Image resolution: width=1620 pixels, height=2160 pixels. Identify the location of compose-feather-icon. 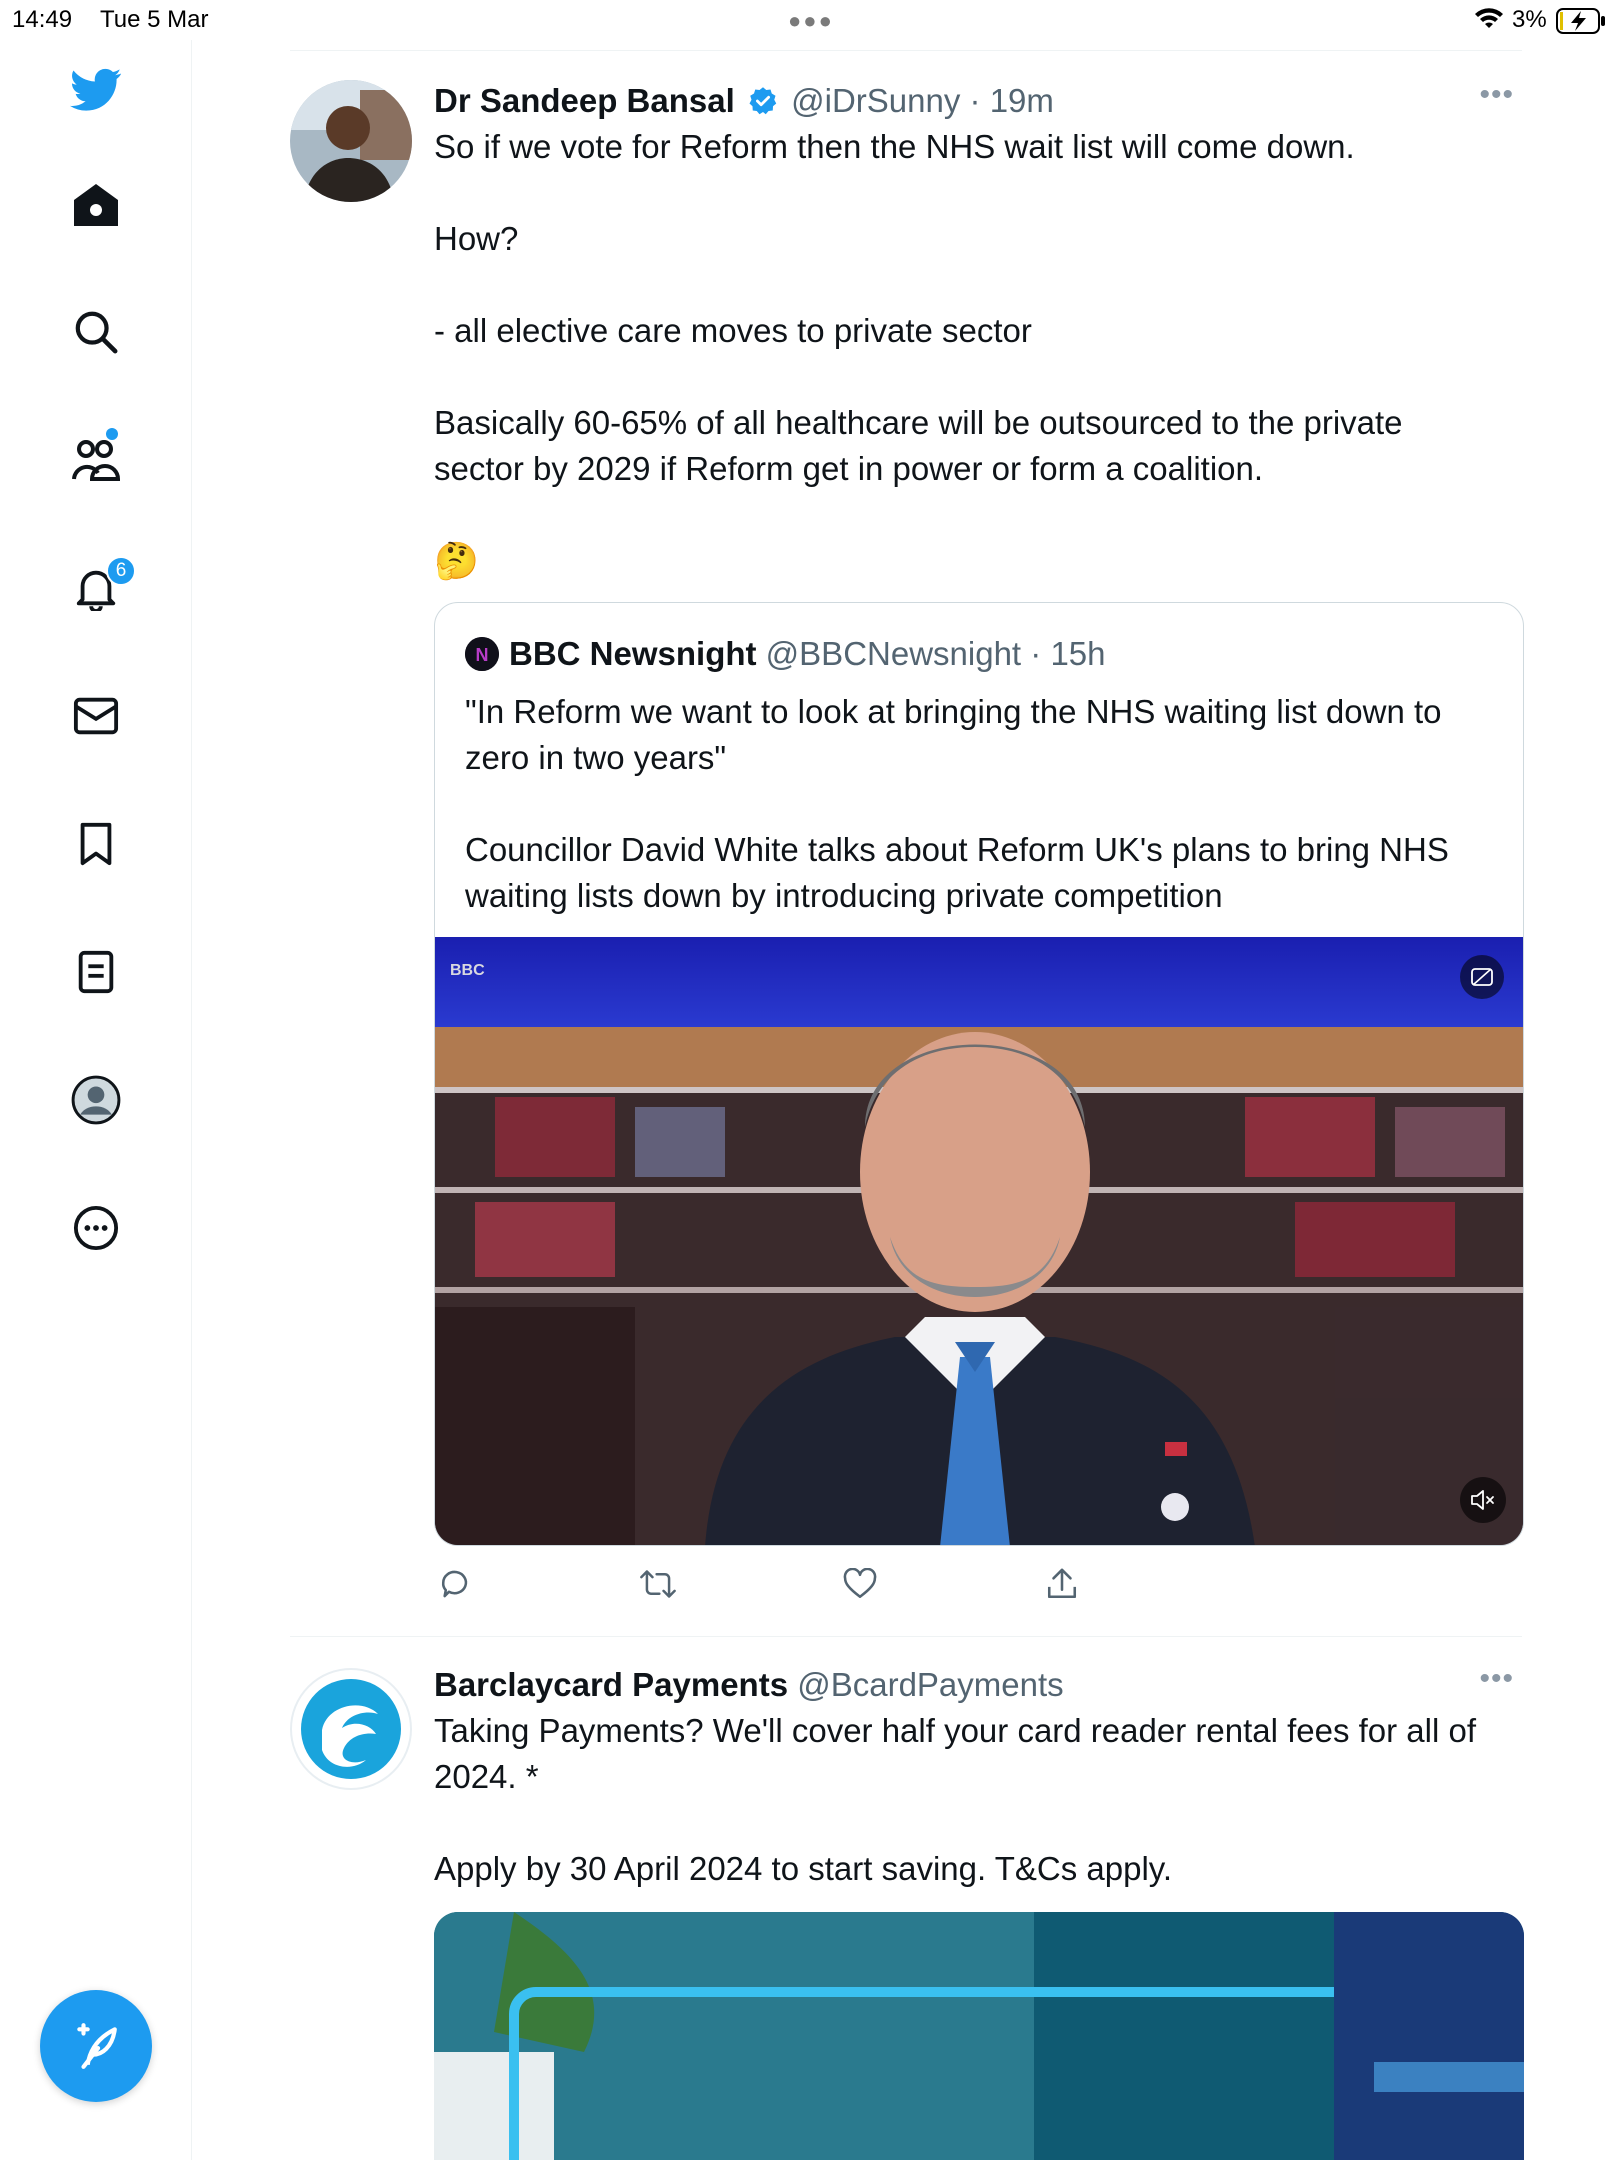
(97, 2046).